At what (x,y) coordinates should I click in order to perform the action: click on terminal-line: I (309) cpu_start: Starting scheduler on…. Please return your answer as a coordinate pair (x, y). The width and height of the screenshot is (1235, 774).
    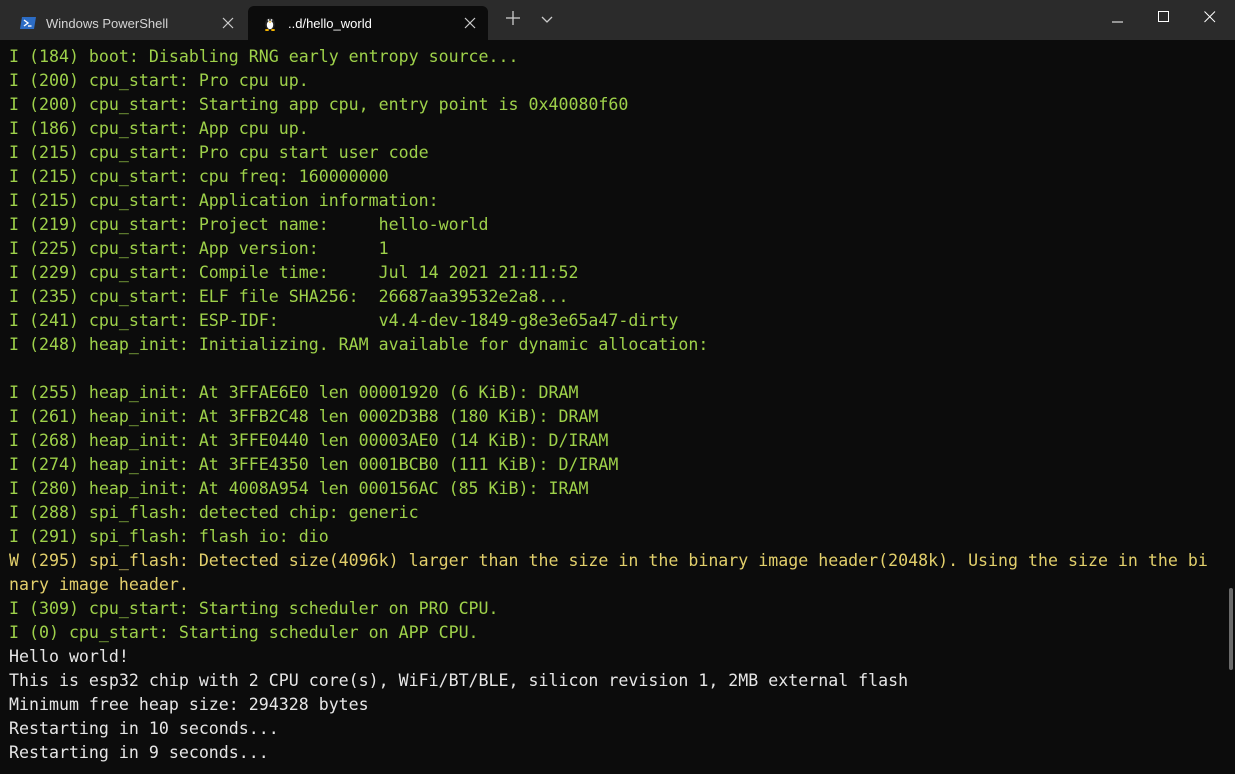
    Looking at the image, I should click on (254, 608).